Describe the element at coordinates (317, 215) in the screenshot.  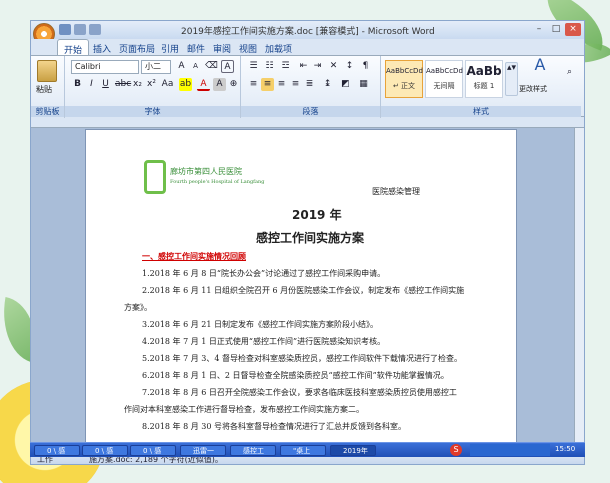
I see `year-title: 2019 年` at that location.